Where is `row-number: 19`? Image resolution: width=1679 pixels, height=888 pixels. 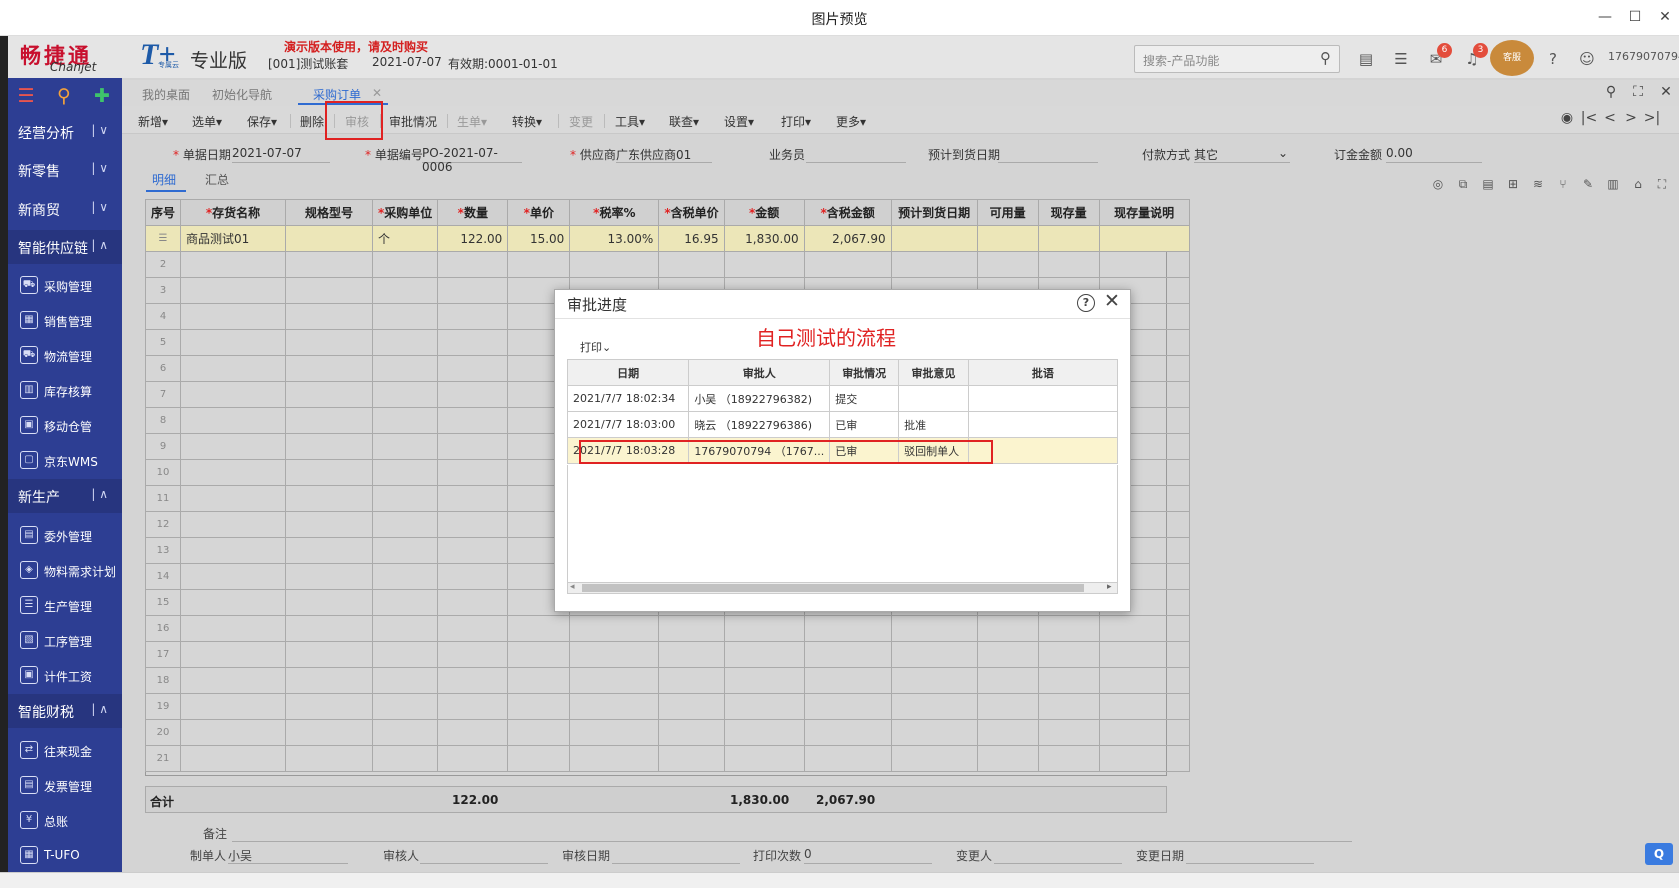
row-number: 19 is located at coordinates (163, 706).